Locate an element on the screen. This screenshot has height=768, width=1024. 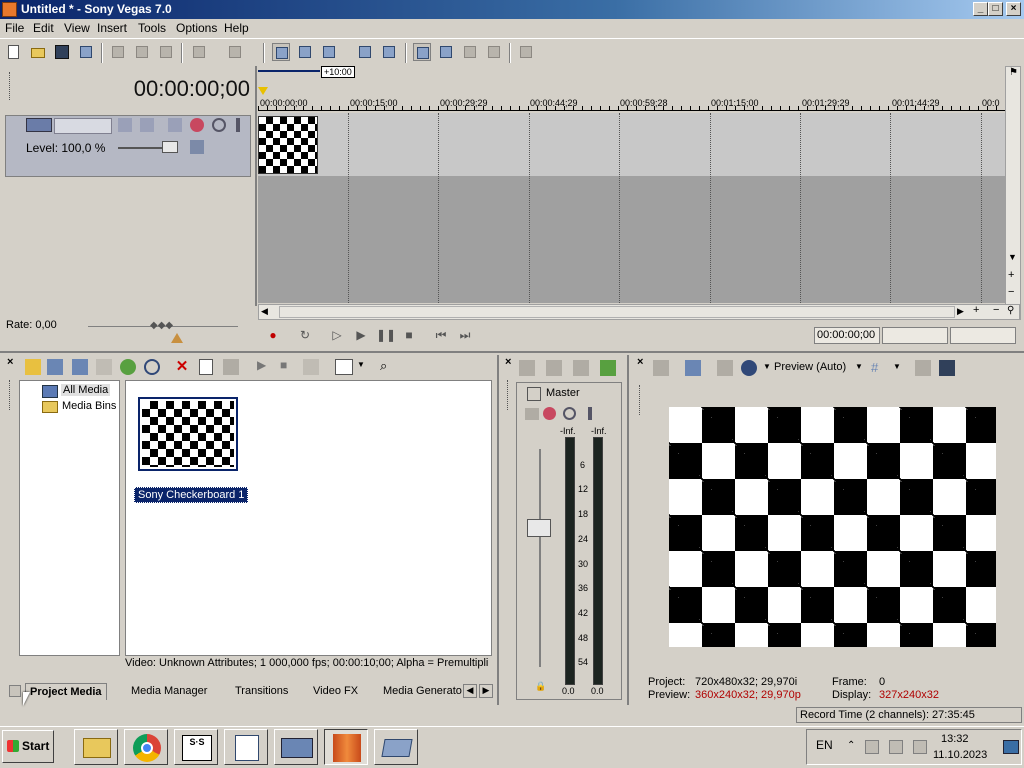
import-media-icon is located at coordinates (33, 367).